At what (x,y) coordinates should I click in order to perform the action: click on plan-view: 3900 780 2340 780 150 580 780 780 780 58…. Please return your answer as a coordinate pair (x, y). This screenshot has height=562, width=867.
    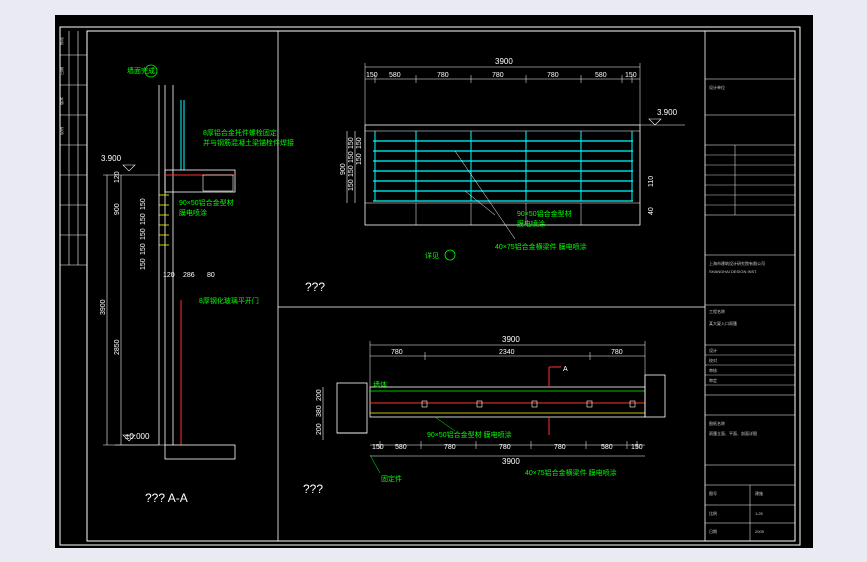
    Looking at the image, I should click on (484, 415).